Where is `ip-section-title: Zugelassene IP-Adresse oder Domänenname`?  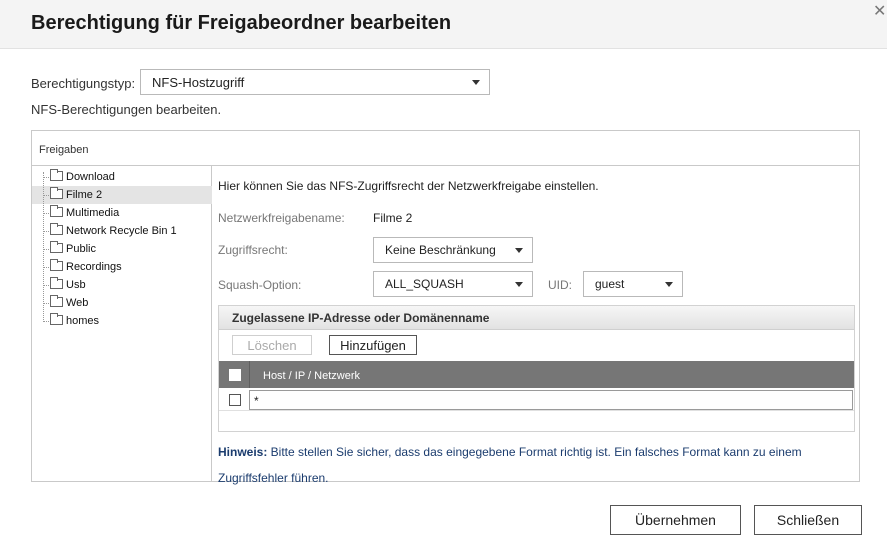
ip-section-title: Zugelassene IP-Adresse oder Domänenname is located at coordinates (361, 318).